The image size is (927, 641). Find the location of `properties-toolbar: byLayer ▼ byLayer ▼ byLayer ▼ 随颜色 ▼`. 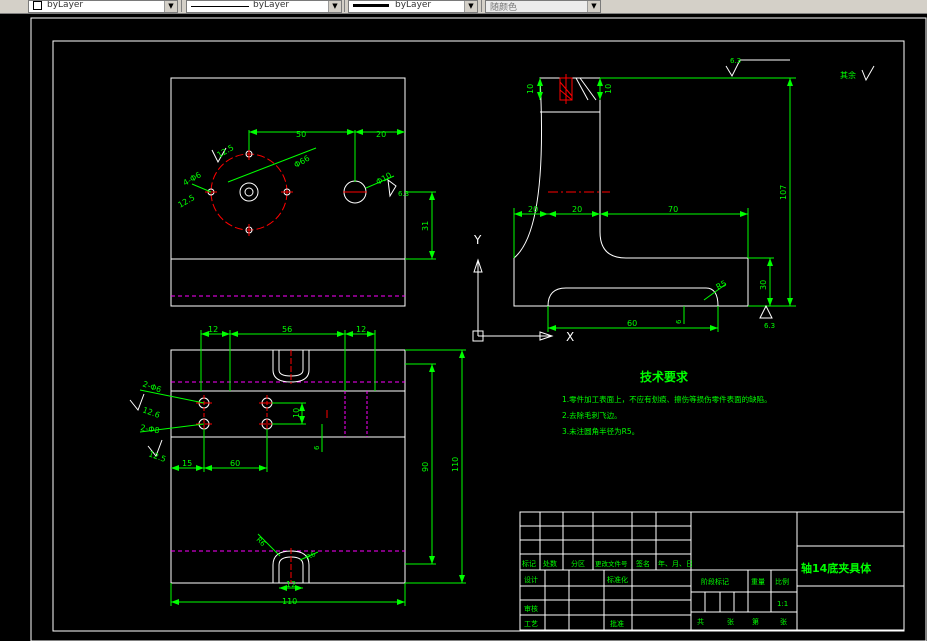

properties-toolbar: byLayer ▼ byLayer ▼ byLayer ▼ 随颜色 ▼ is located at coordinates (463, 7).